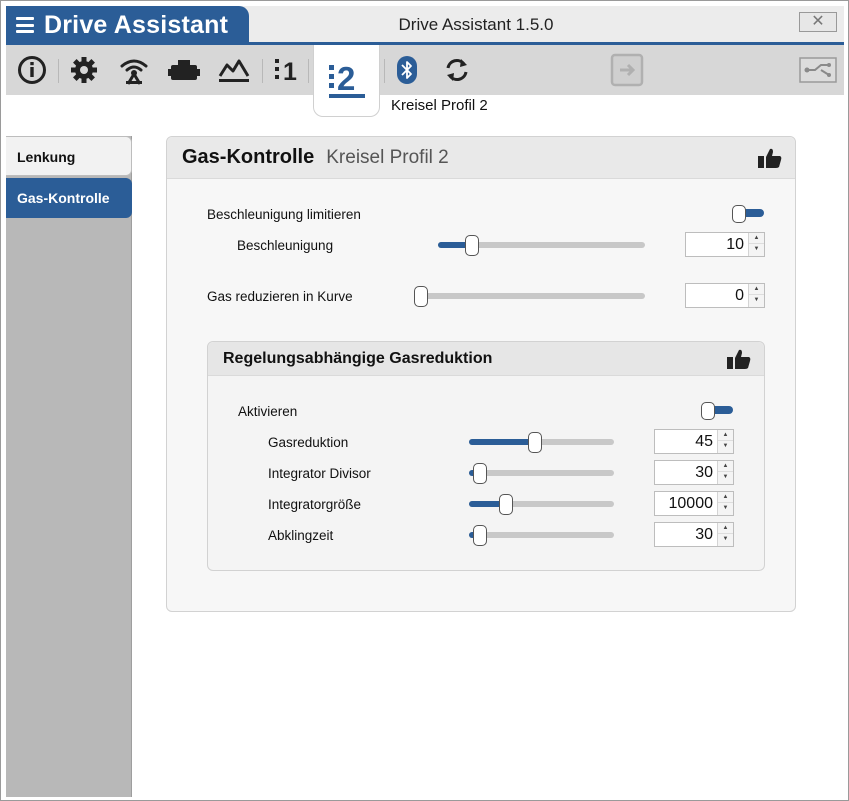 Image resolution: width=849 pixels, height=801 pixels. I want to click on gear-icon, so click(84, 70).